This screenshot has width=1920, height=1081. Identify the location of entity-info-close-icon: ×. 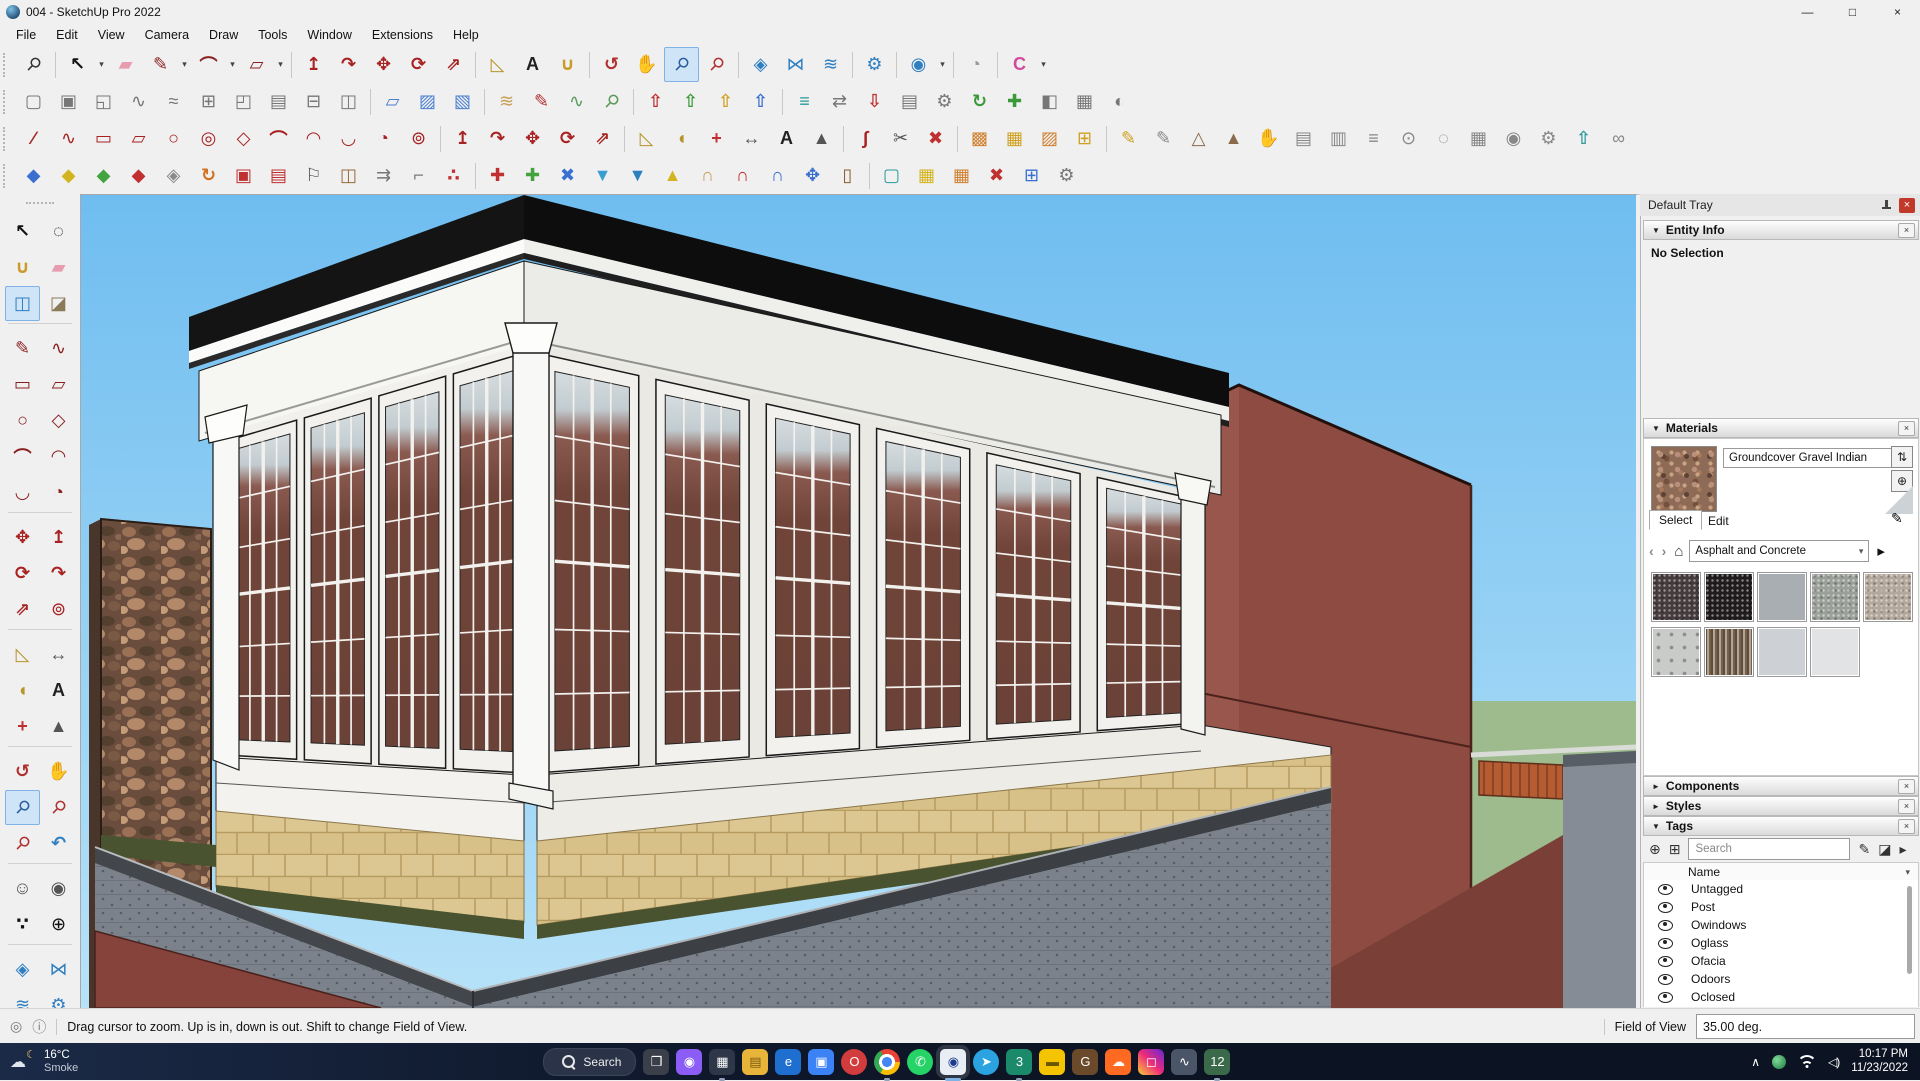
(1906, 230).